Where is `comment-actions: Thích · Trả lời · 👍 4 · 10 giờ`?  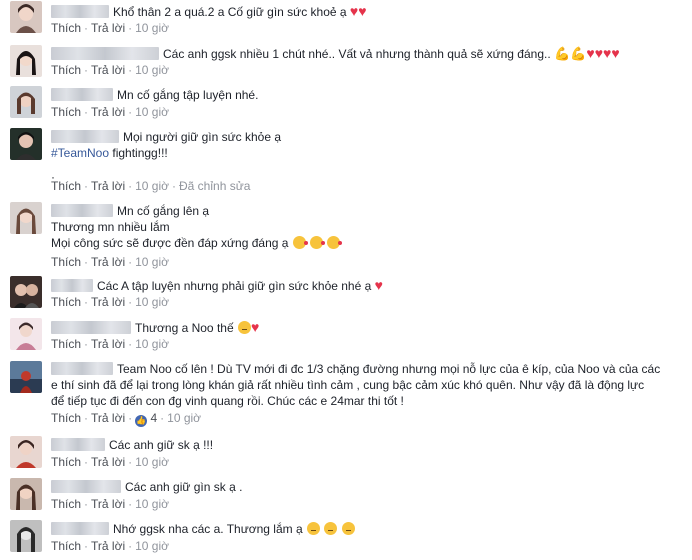 comment-actions: Thích · Trả lời · 👍 4 · 10 giờ is located at coordinates (126, 419).